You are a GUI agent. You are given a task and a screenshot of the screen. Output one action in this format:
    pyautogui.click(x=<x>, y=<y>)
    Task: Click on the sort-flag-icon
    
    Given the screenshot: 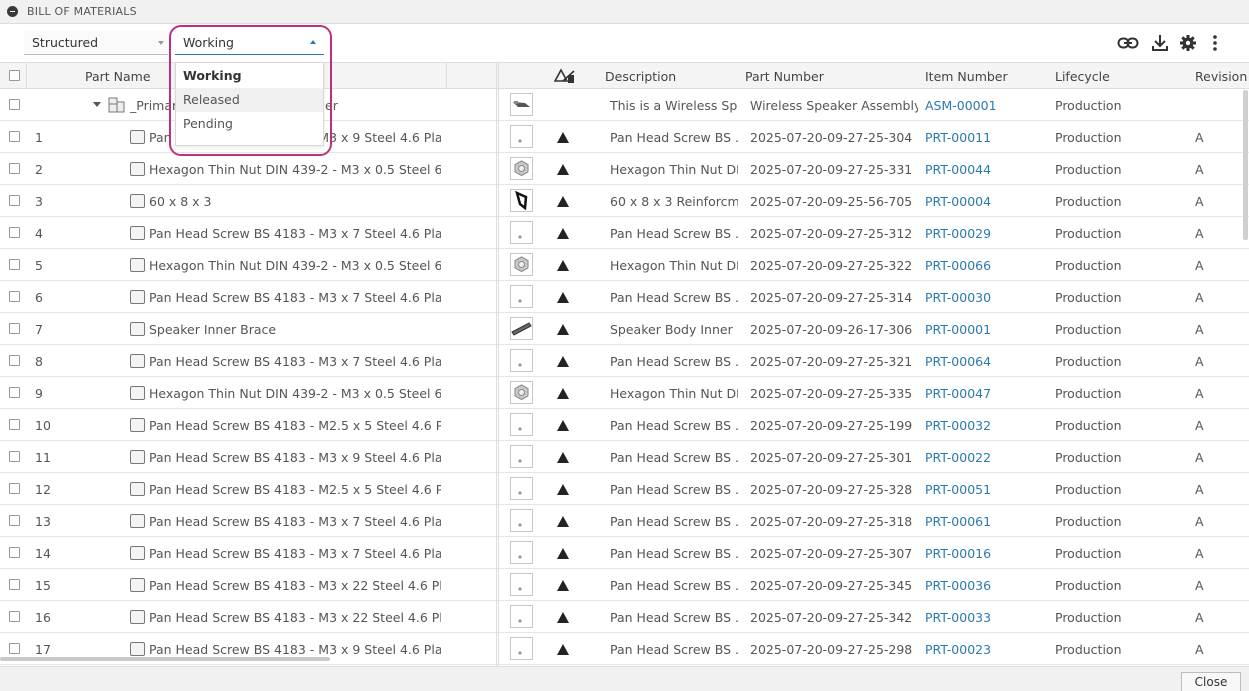 What is the action you would take?
    pyautogui.click(x=564, y=77)
    